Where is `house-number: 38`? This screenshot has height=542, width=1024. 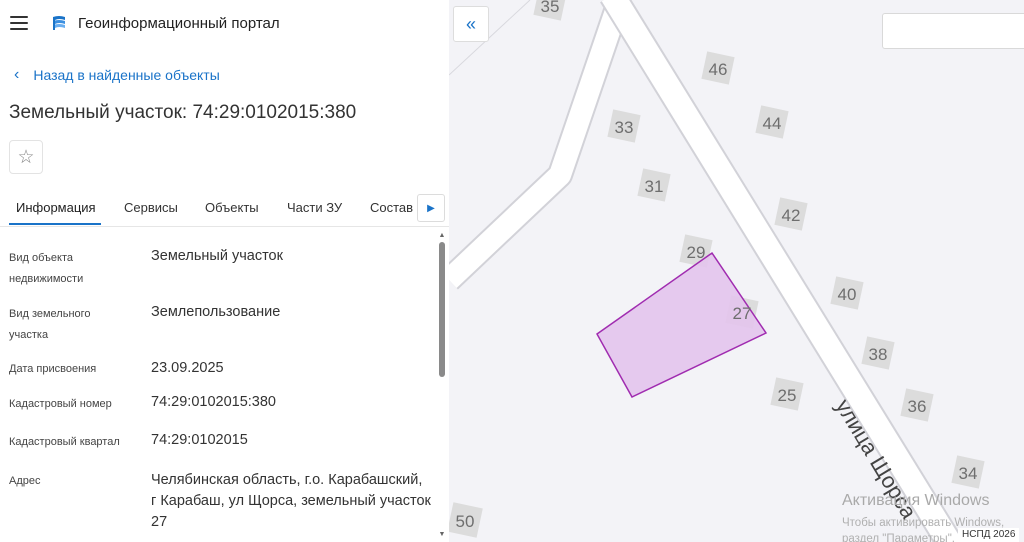 house-number: 38 is located at coordinates (878, 354).